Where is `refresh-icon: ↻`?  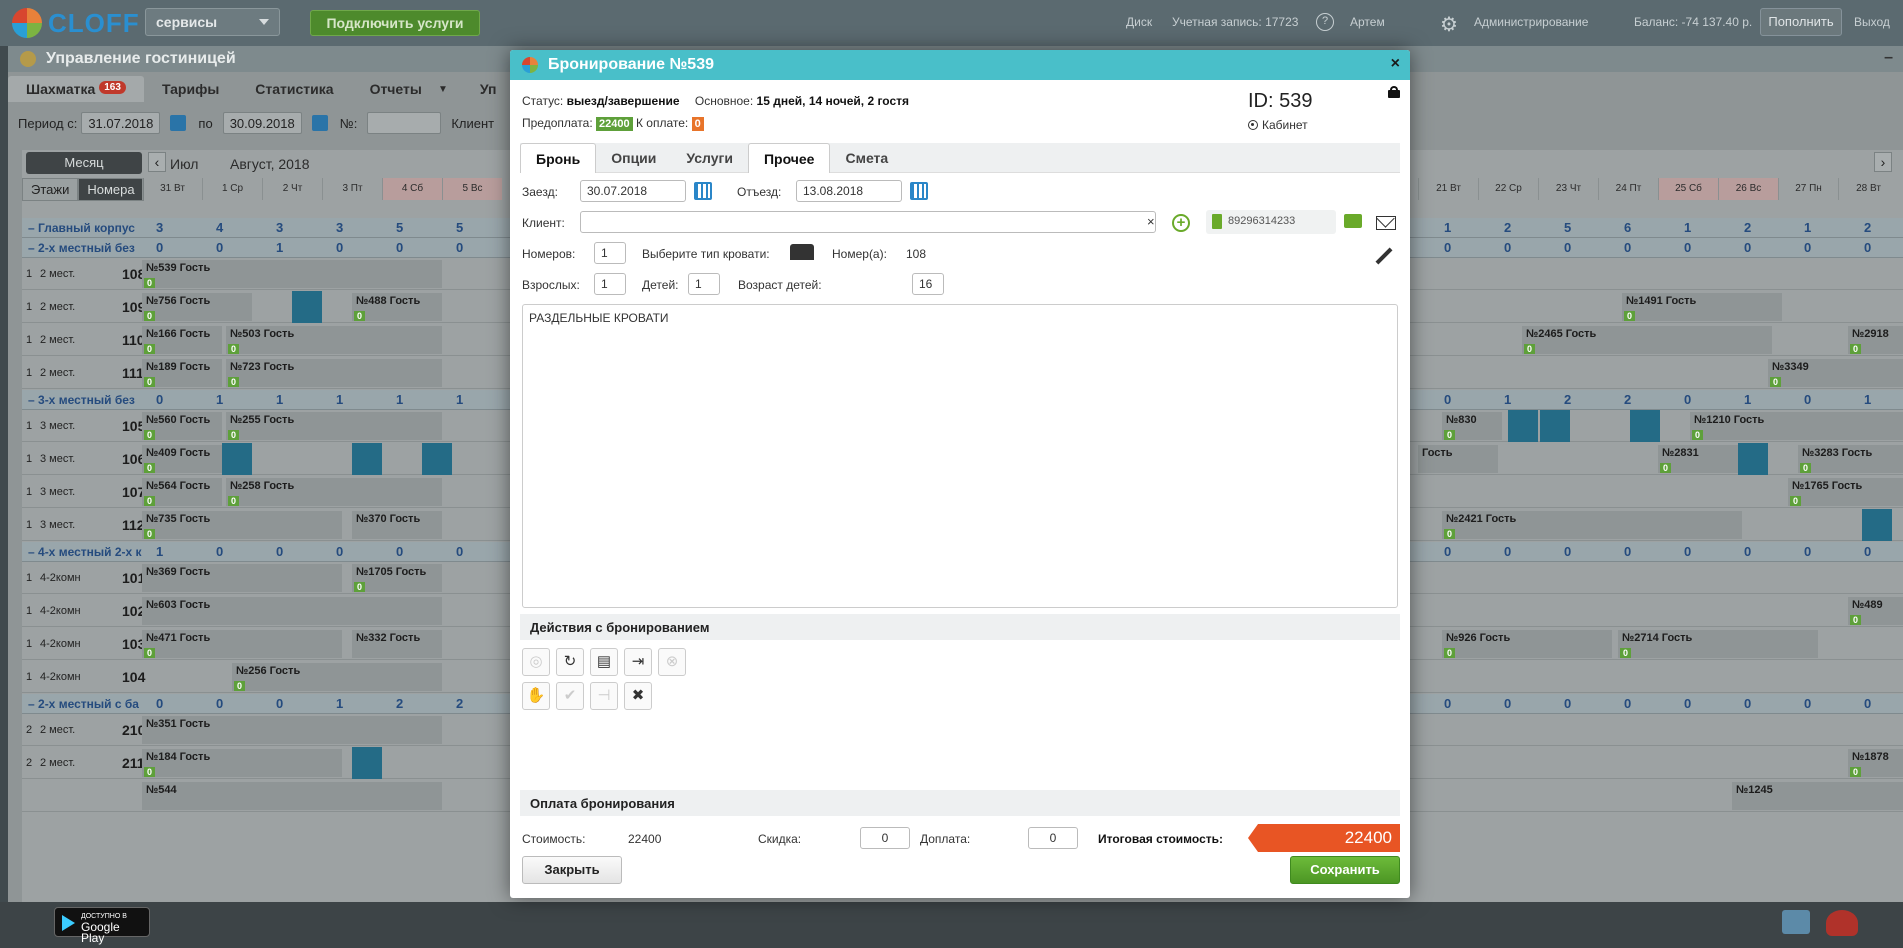
refresh-icon: ↻ is located at coordinates (570, 662).